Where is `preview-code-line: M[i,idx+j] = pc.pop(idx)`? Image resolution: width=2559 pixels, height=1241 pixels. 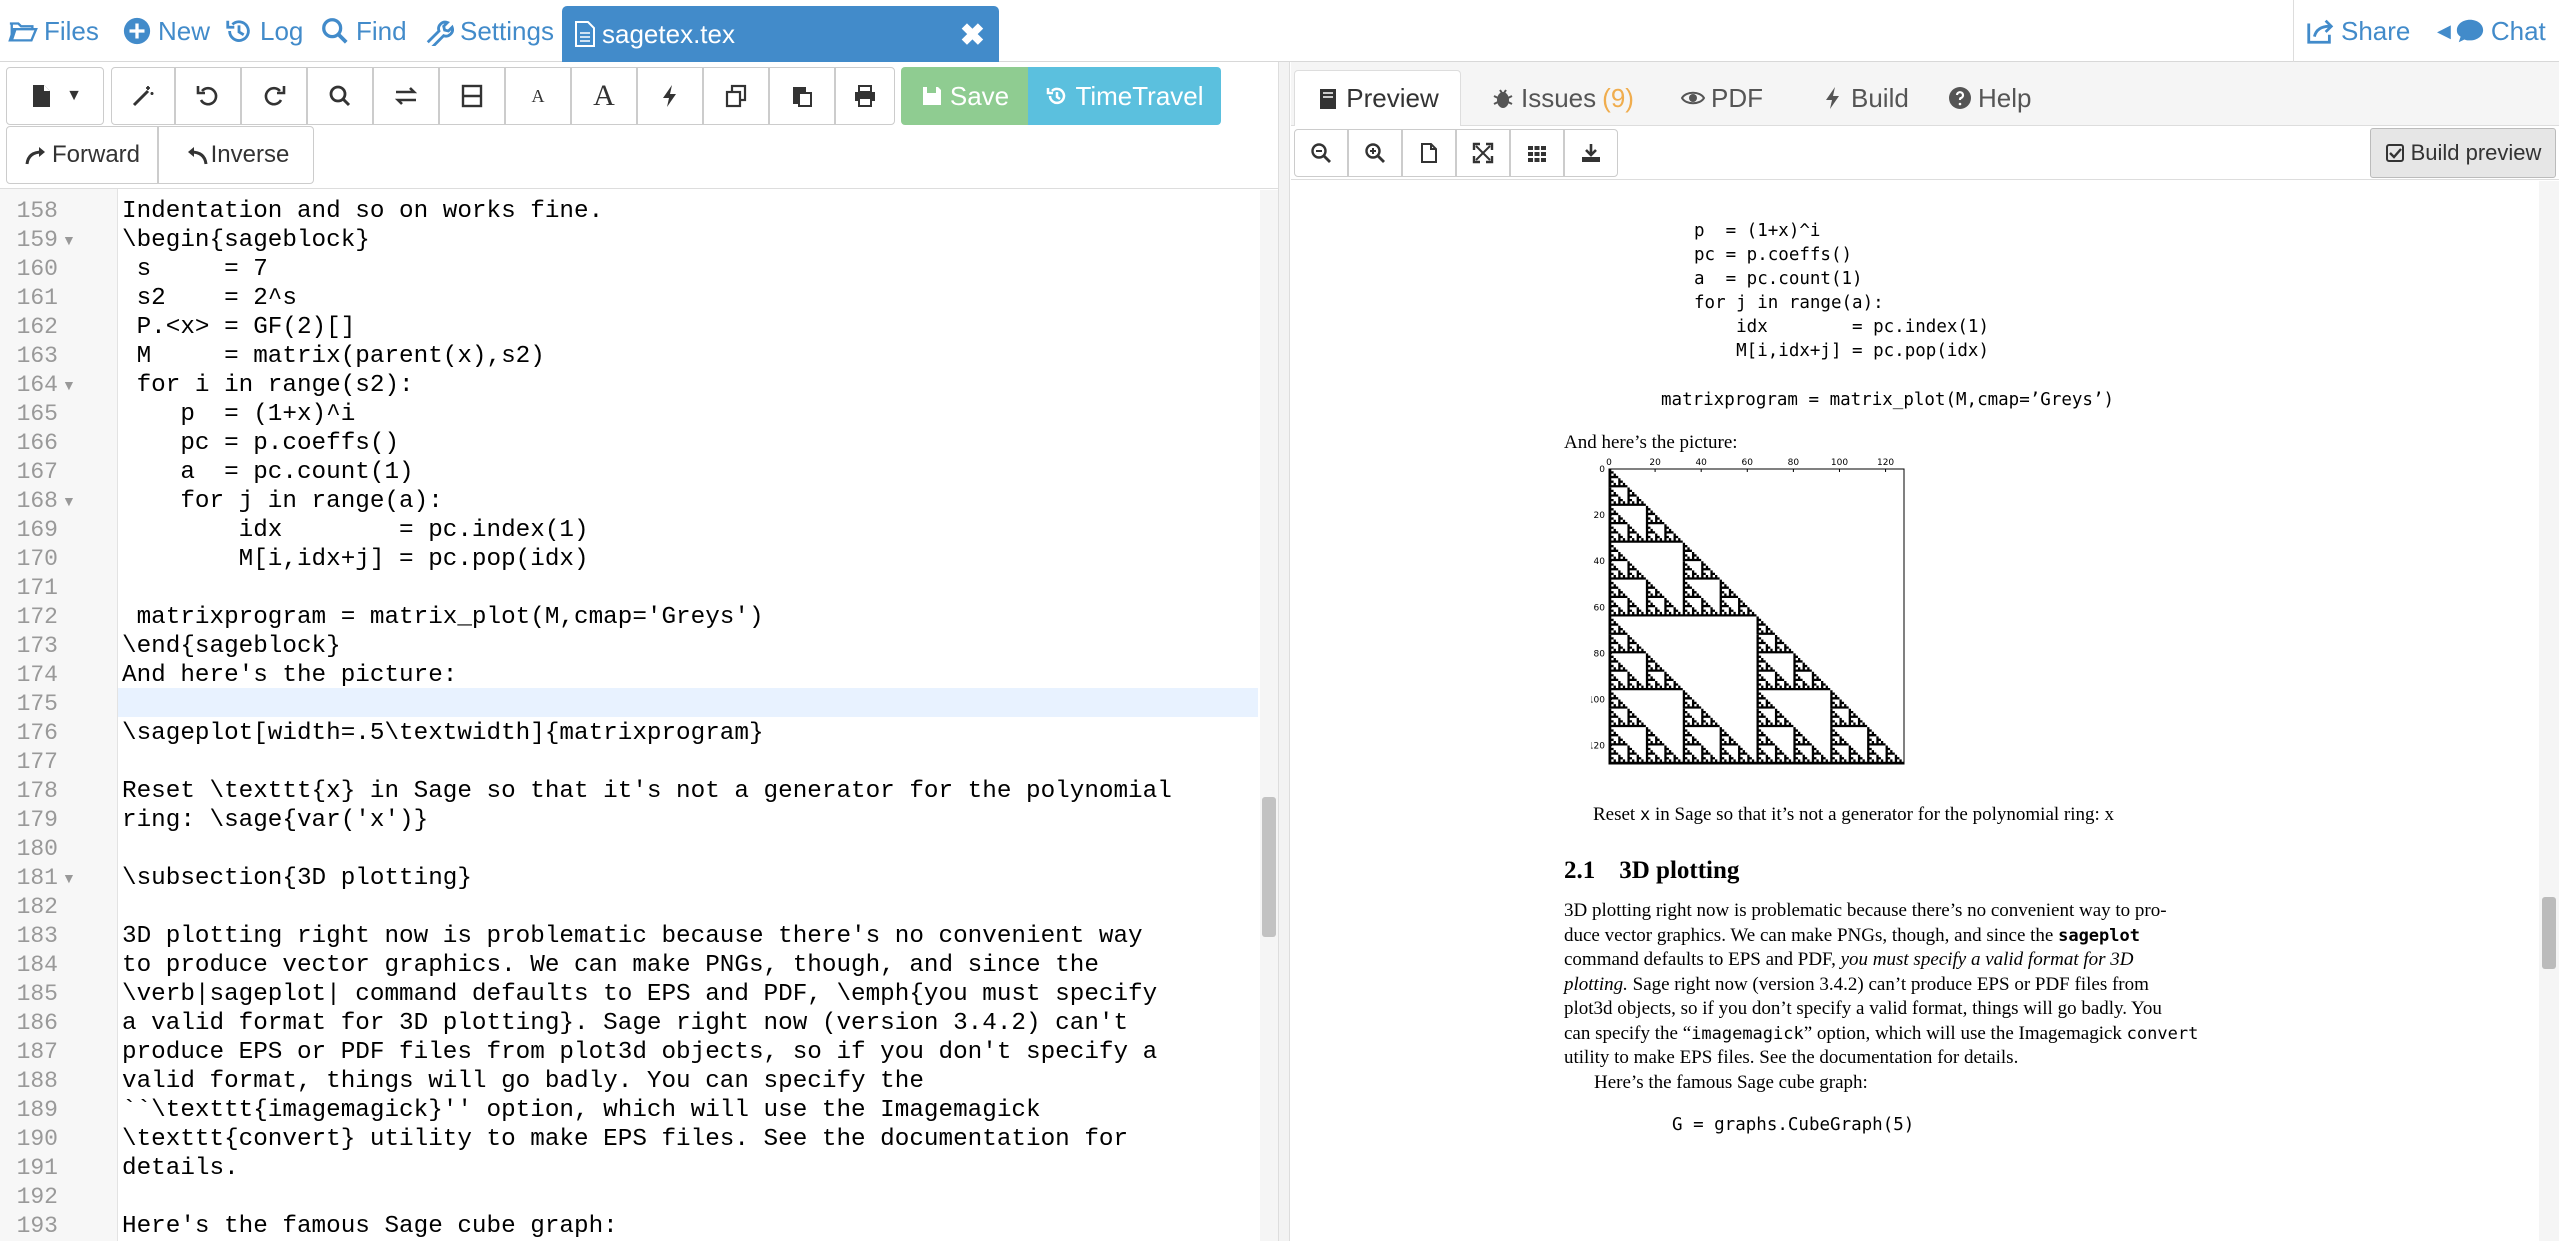
preview-code-line: M[i,idx+j] = pc.pop(idx) is located at coordinates (1842, 351).